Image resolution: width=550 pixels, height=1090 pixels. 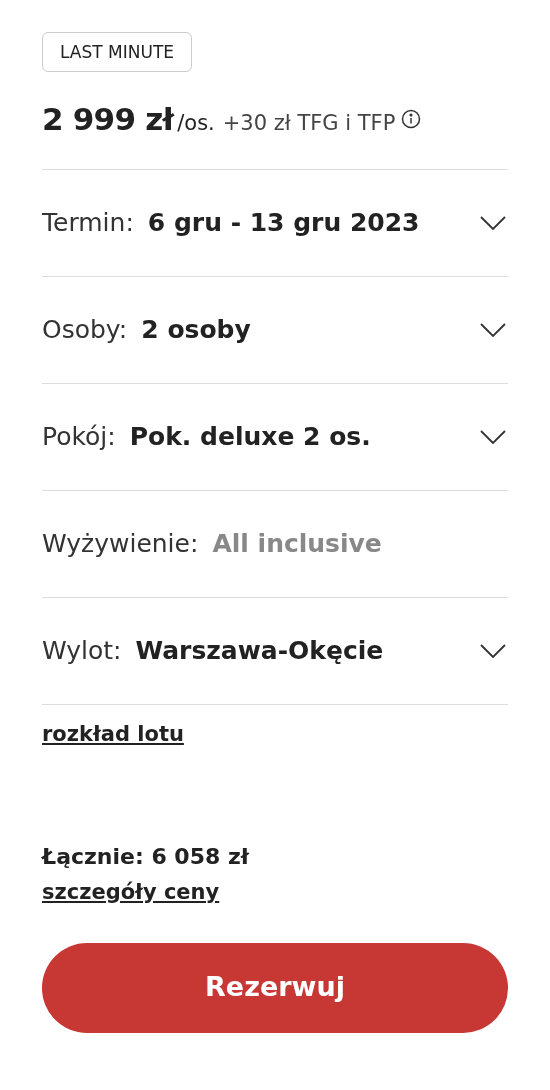 What do you see at coordinates (309, 123) in the screenshot?
I see `fee-note: +30 zł TFG i TFP` at bounding box center [309, 123].